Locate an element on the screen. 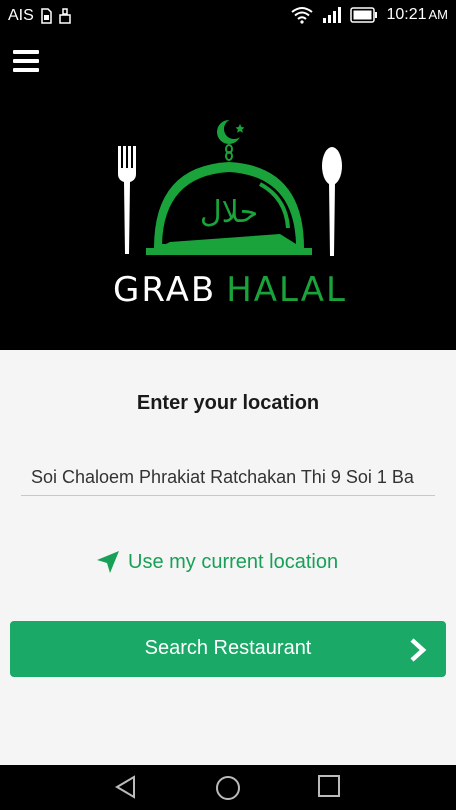 The image size is (456, 810). sim-icon is located at coordinates (46, 16).